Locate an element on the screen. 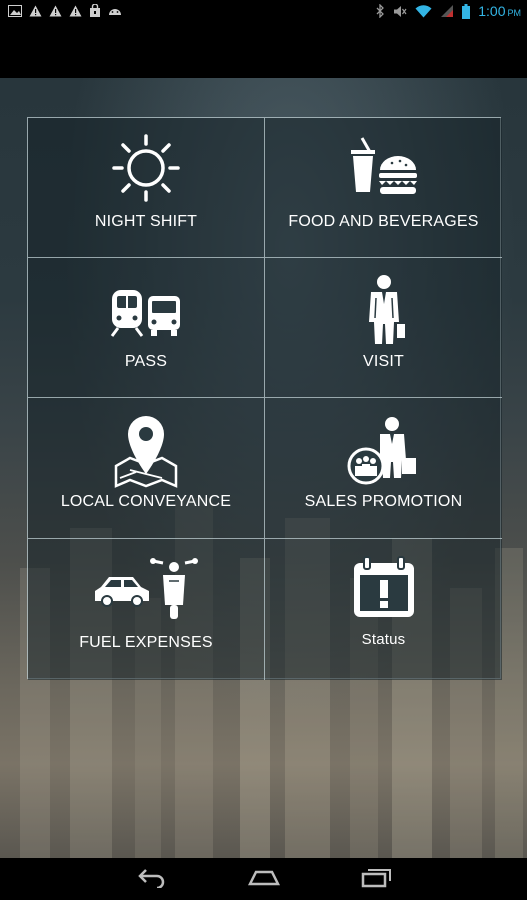  tile-label: VISIT is located at coordinates (383, 361).